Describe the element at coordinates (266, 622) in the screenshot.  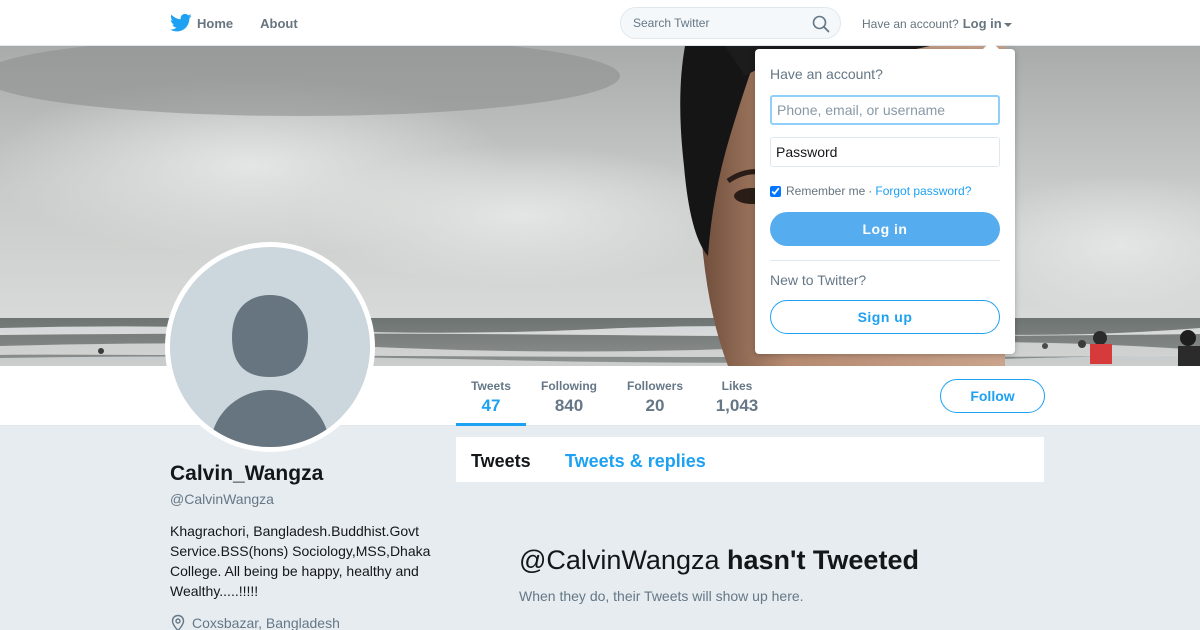
I see `profile-location-text: Coxsbazar, Bangladesh` at that location.